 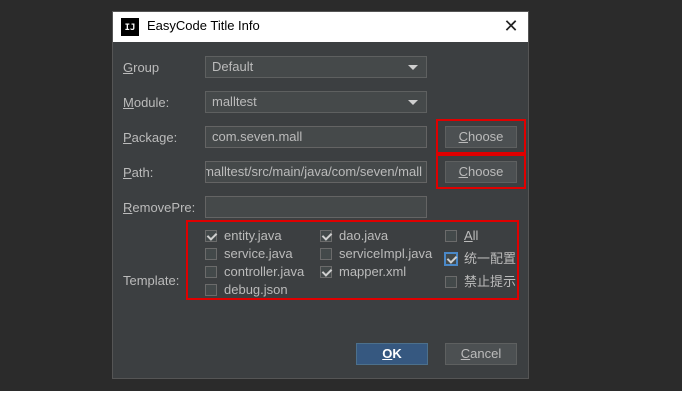 I want to click on template-checkbox-service: service.java, so click(x=249, y=254).